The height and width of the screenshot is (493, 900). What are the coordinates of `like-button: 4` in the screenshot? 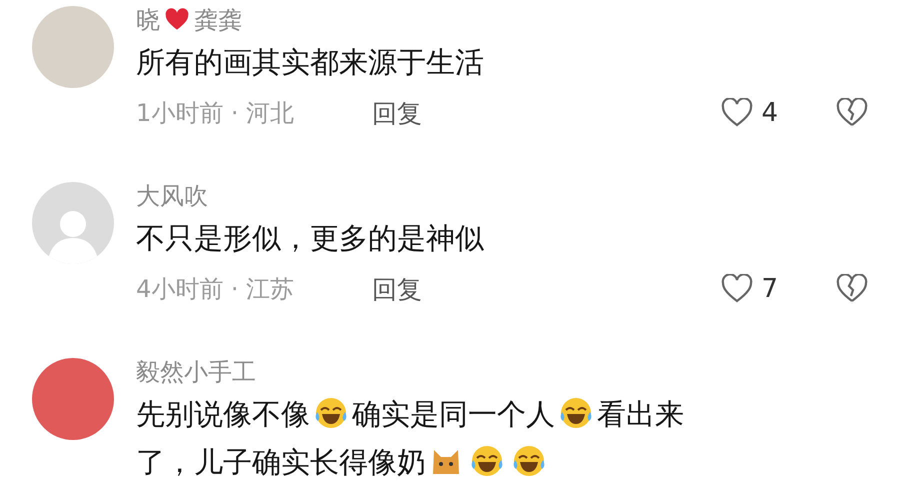 It's located at (749, 113).